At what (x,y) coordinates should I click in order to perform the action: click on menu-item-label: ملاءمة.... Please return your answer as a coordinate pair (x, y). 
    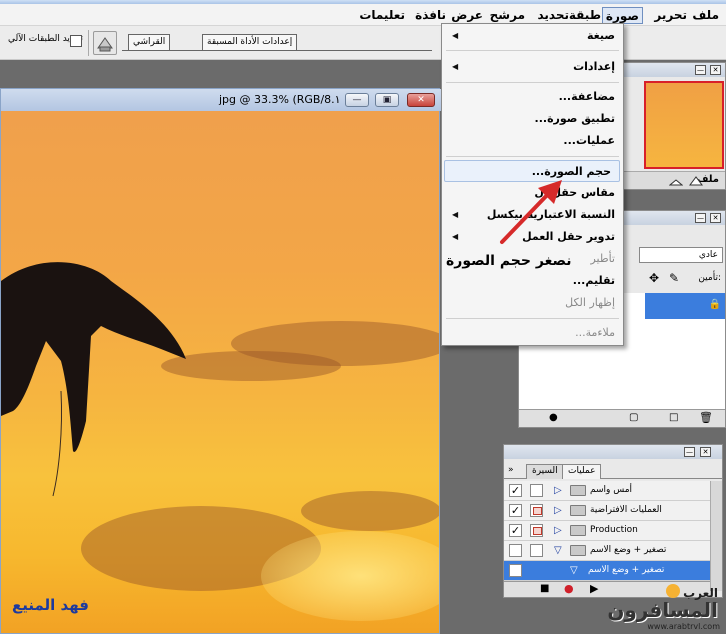
    Looking at the image, I should click on (595, 332).